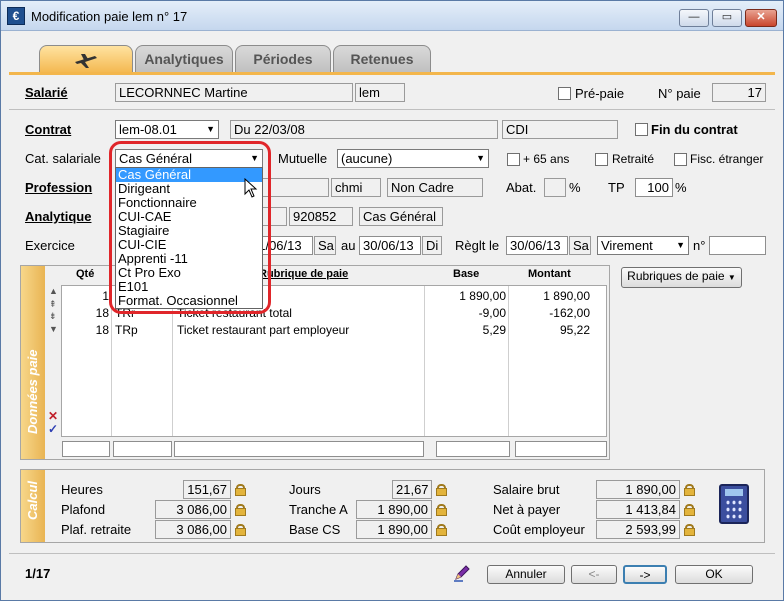 The height and width of the screenshot is (601, 784). I want to click on num-paie-field: 17, so click(739, 92).